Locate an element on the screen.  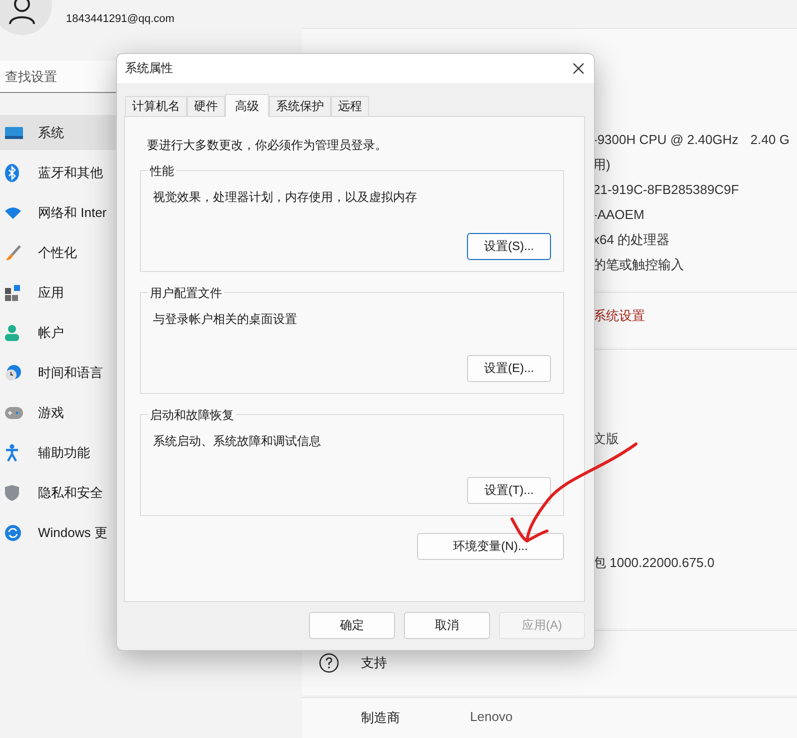
info-label: 制造商 is located at coordinates (381, 718).